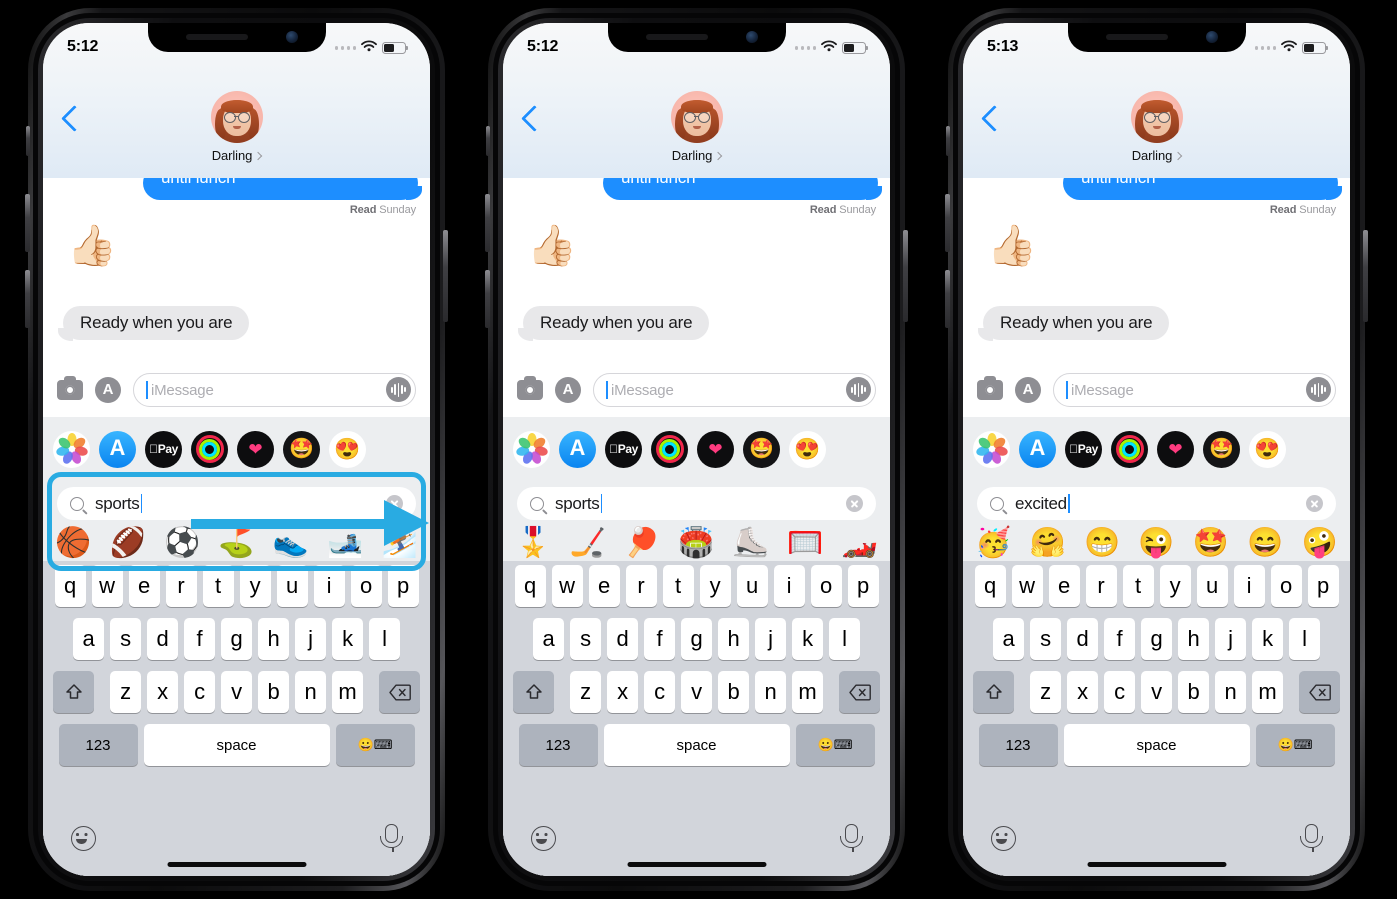  What do you see at coordinates (107, 586) in the screenshot?
I see `key-w: w` at bounding box center [107, 586].